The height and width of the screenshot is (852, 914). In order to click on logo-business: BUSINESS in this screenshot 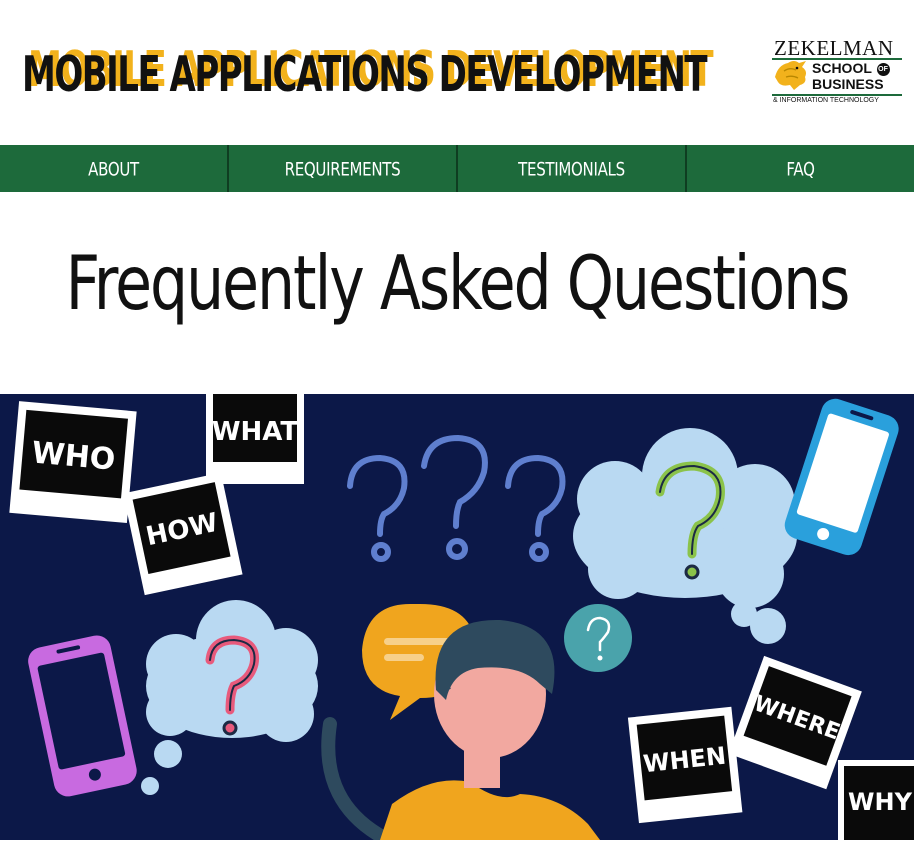, I will do `click(848, 84)`.